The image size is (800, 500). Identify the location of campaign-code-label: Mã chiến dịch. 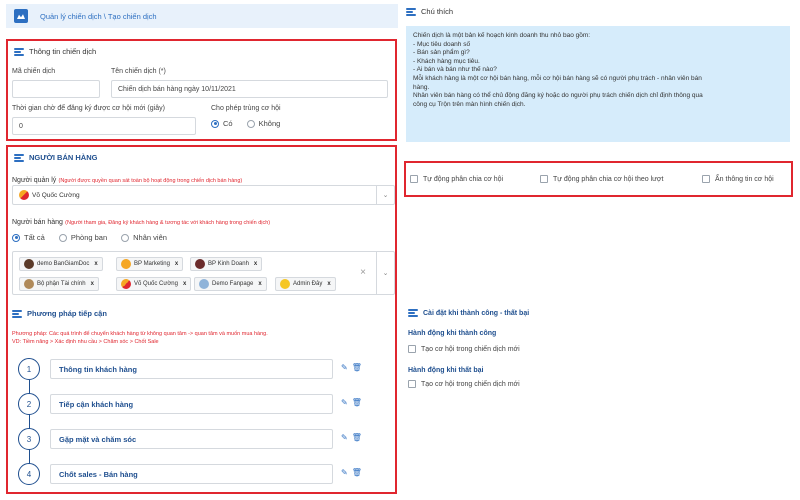
(34, 71).